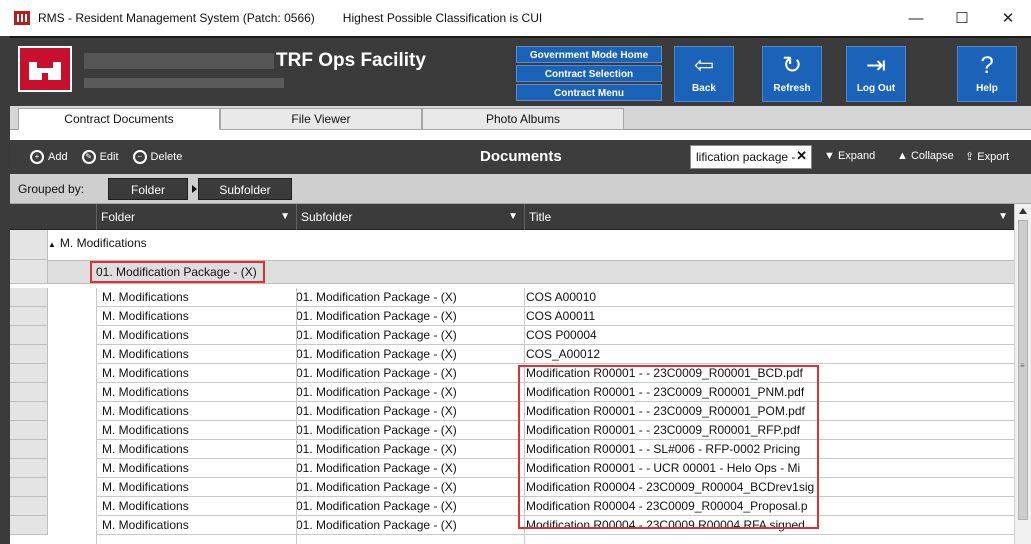 The width and height of the screenshot is (1031, 544). Describe the element at coordinates (179, 61) in the screenshot. I see `redacted-contract-name` at that location.